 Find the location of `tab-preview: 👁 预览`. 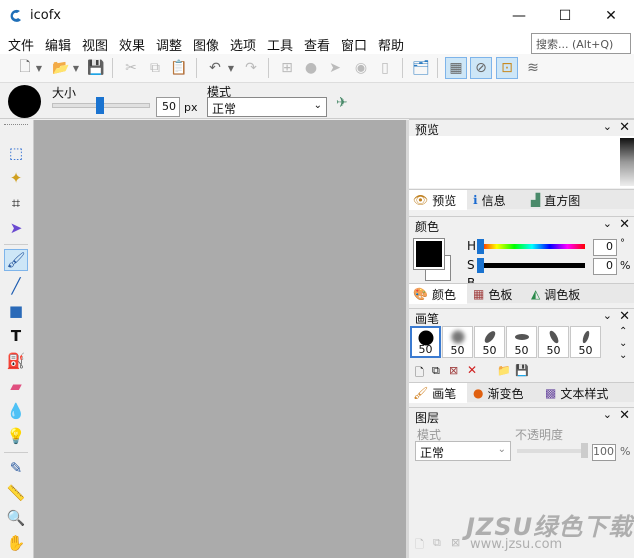

tab-preview: 👁 预览 is located at coordinates (438, 200).